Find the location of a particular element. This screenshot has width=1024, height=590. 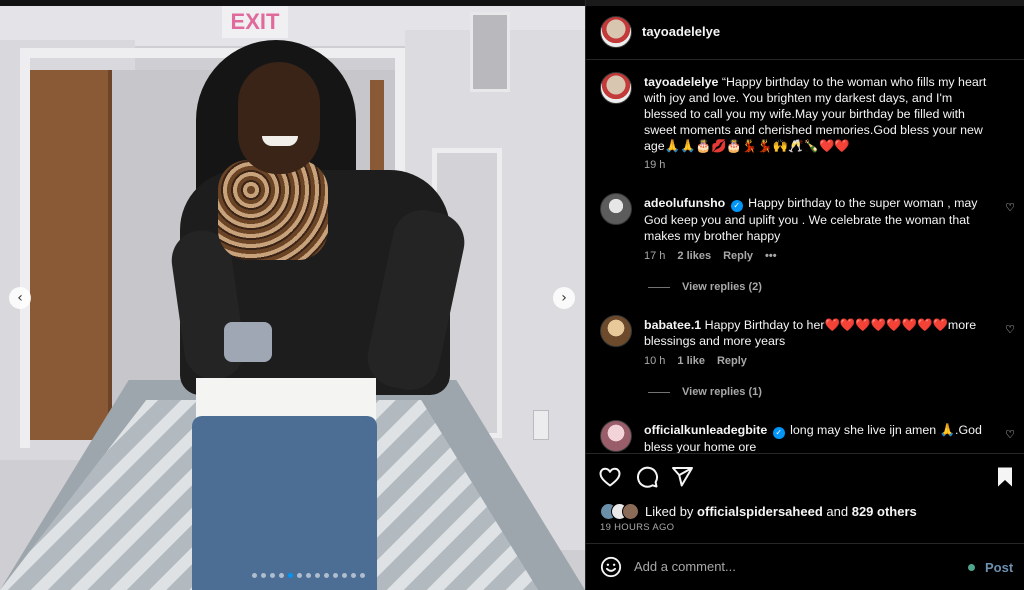

comment-meta: 17 h 2 likes Reply ••• is located at coordinates (710, 256).